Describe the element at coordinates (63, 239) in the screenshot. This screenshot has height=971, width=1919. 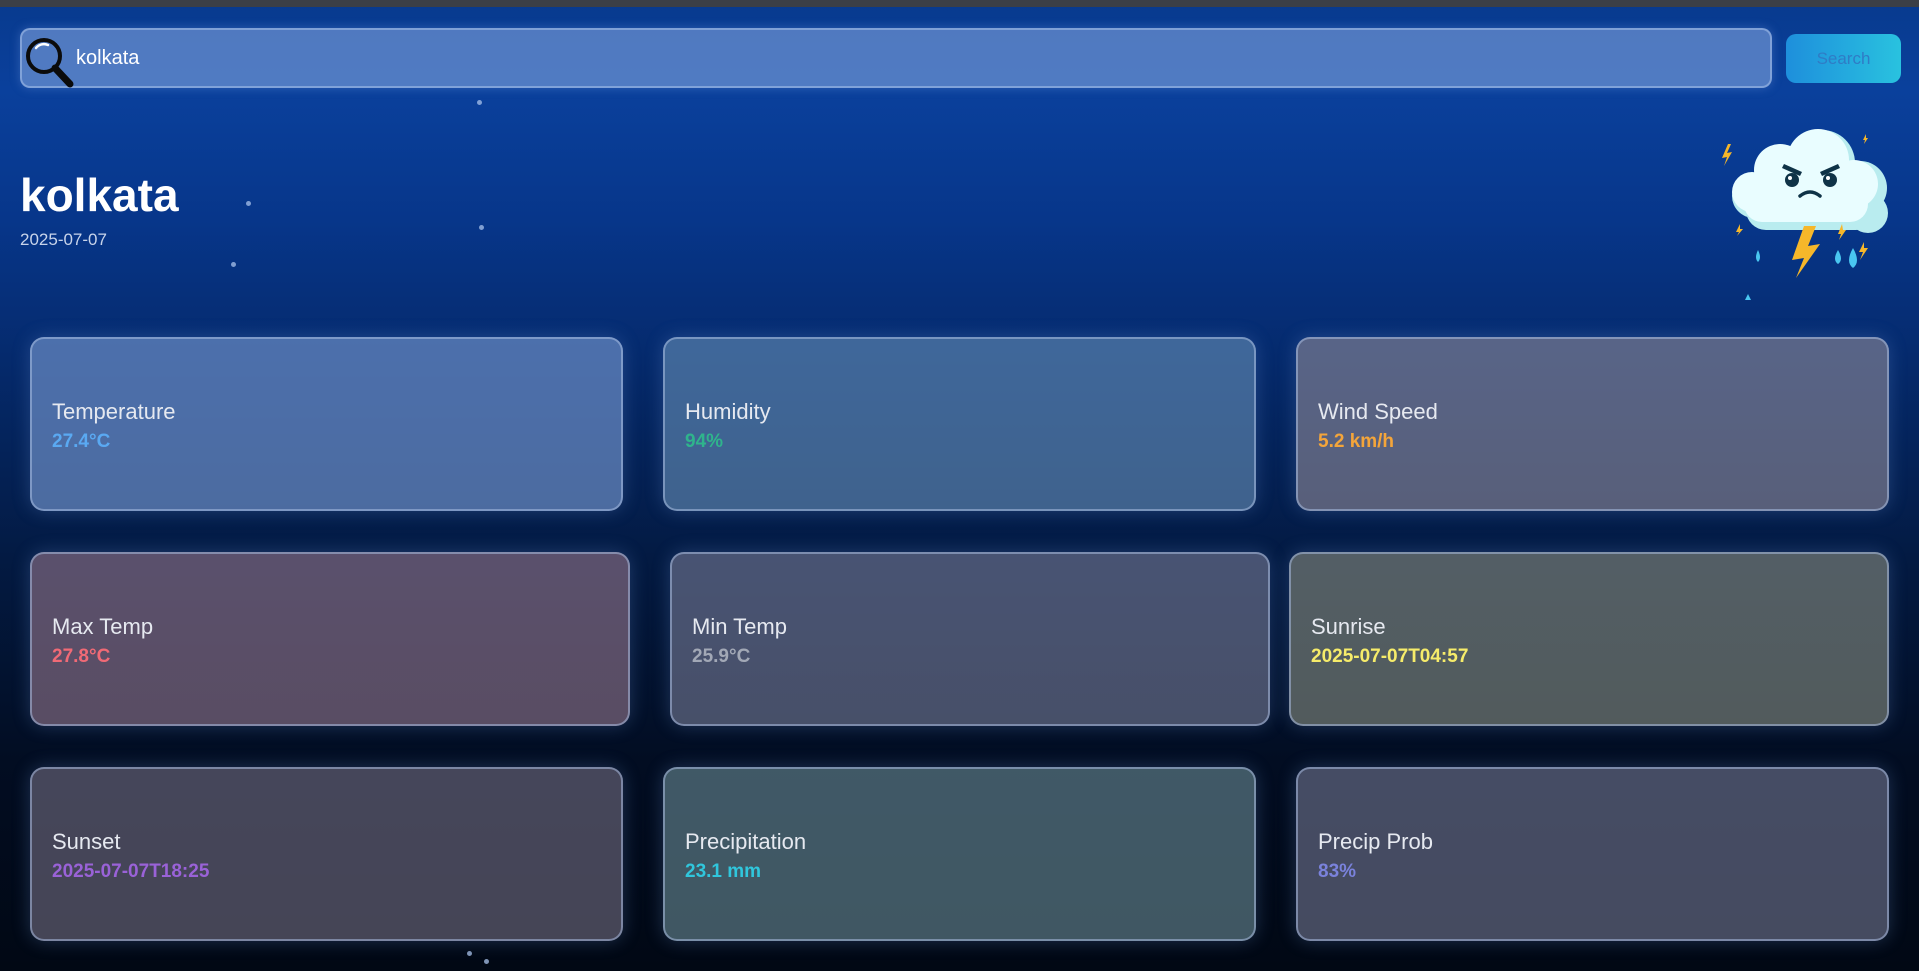
I see `current-date: 2025-07-07` at that location.